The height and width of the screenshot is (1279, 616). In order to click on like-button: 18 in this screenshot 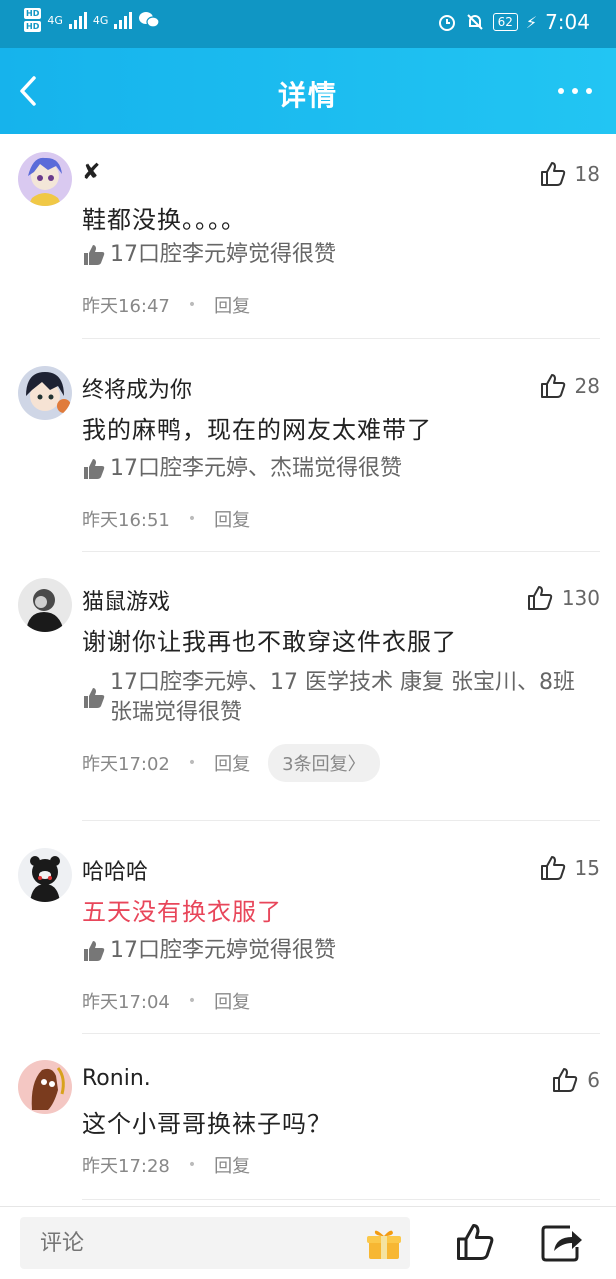, I will do `click(569, 174)`.